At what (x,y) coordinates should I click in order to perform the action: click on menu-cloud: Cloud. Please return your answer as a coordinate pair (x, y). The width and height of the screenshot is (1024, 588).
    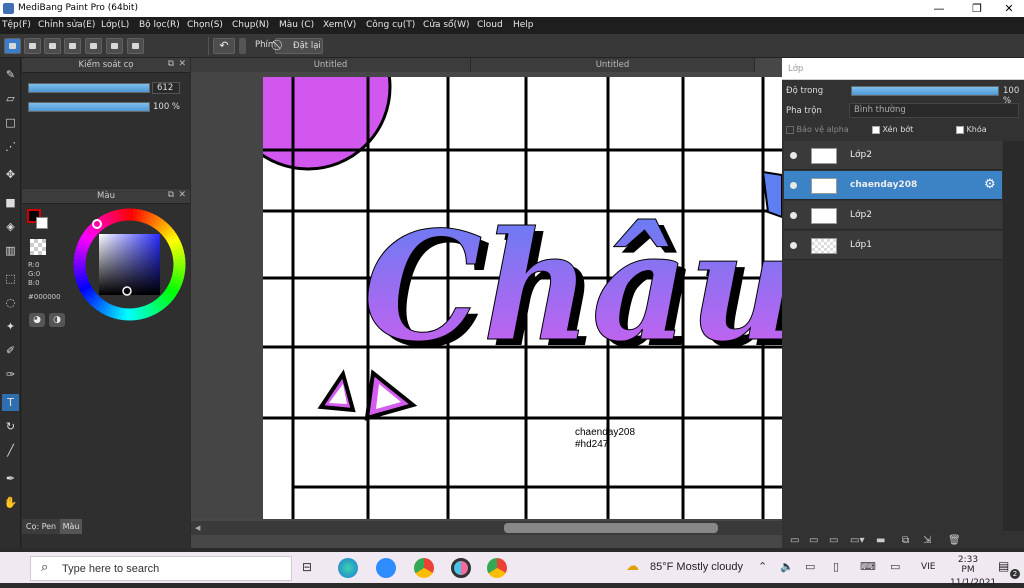
    Looking at the image, I should click on (490, 25).